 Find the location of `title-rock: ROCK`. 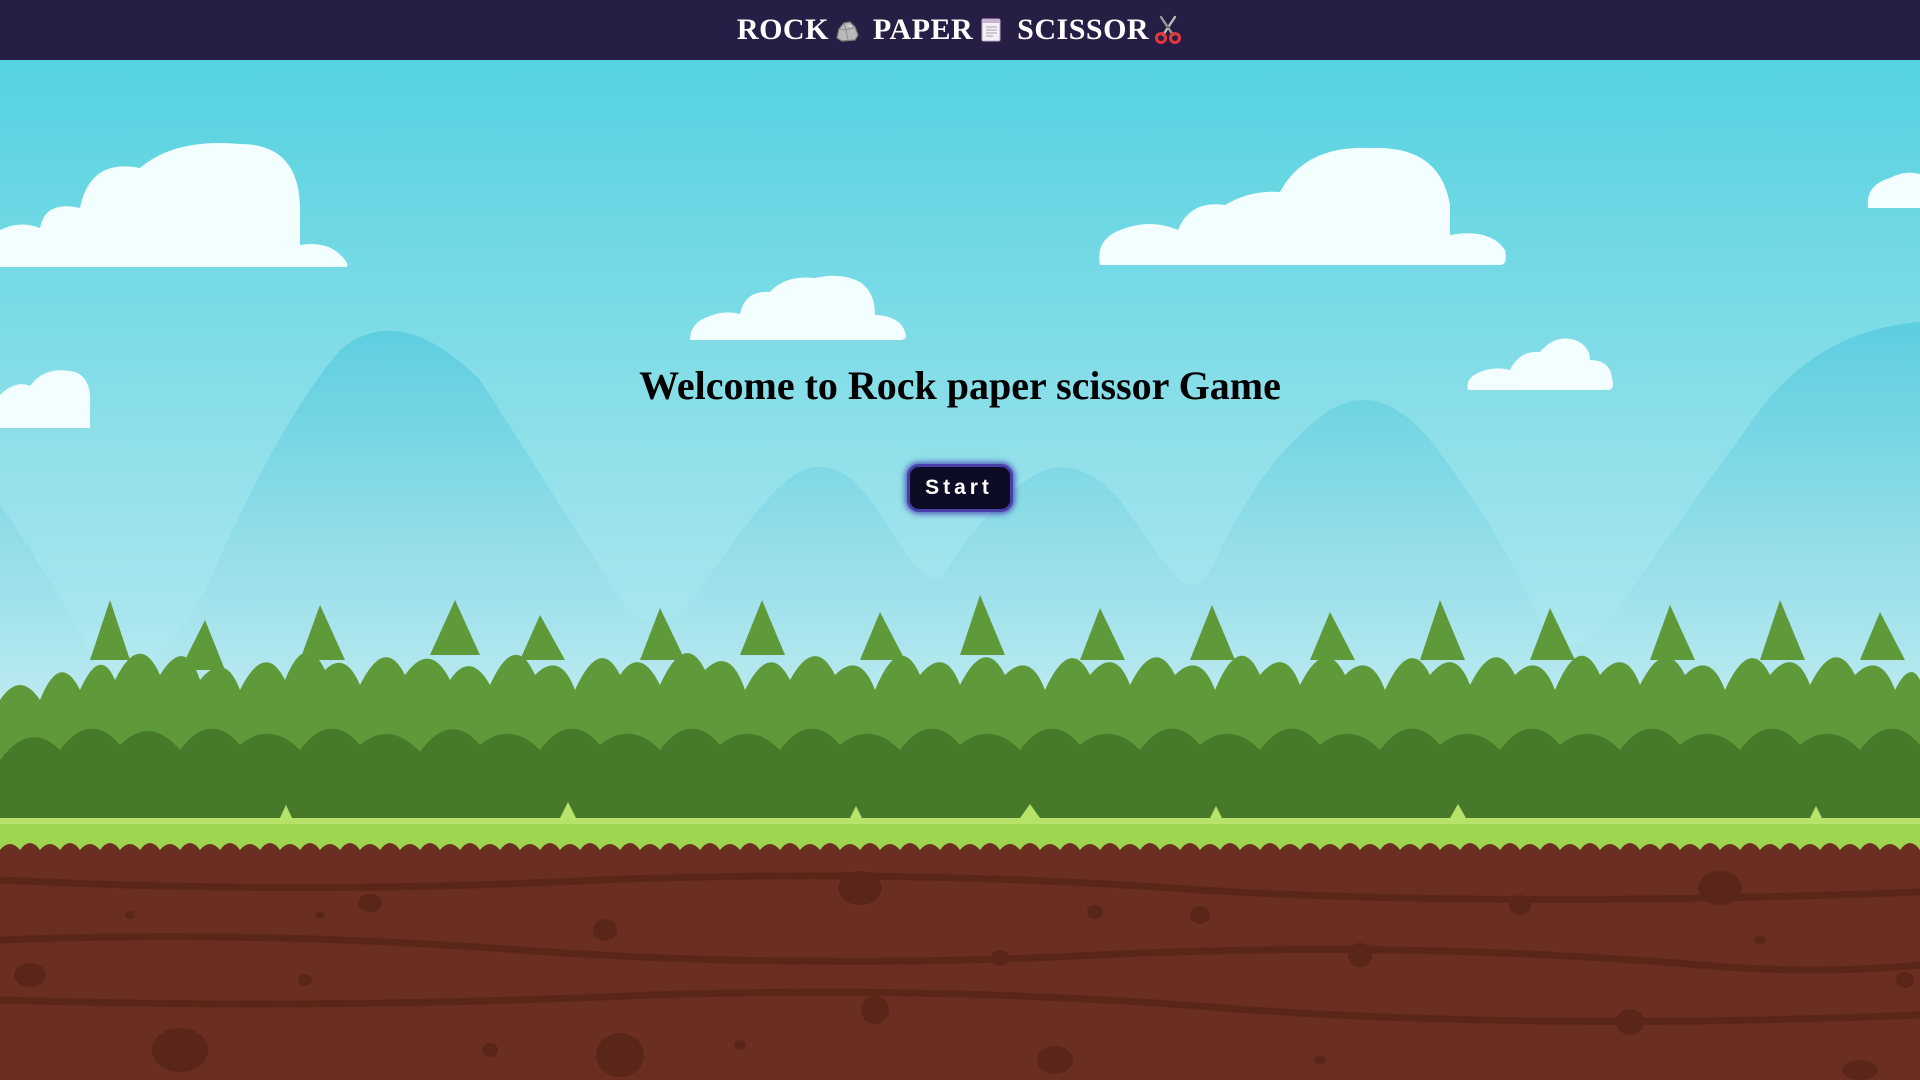

title-rock: ROCK is located at coordinates (799, 30).